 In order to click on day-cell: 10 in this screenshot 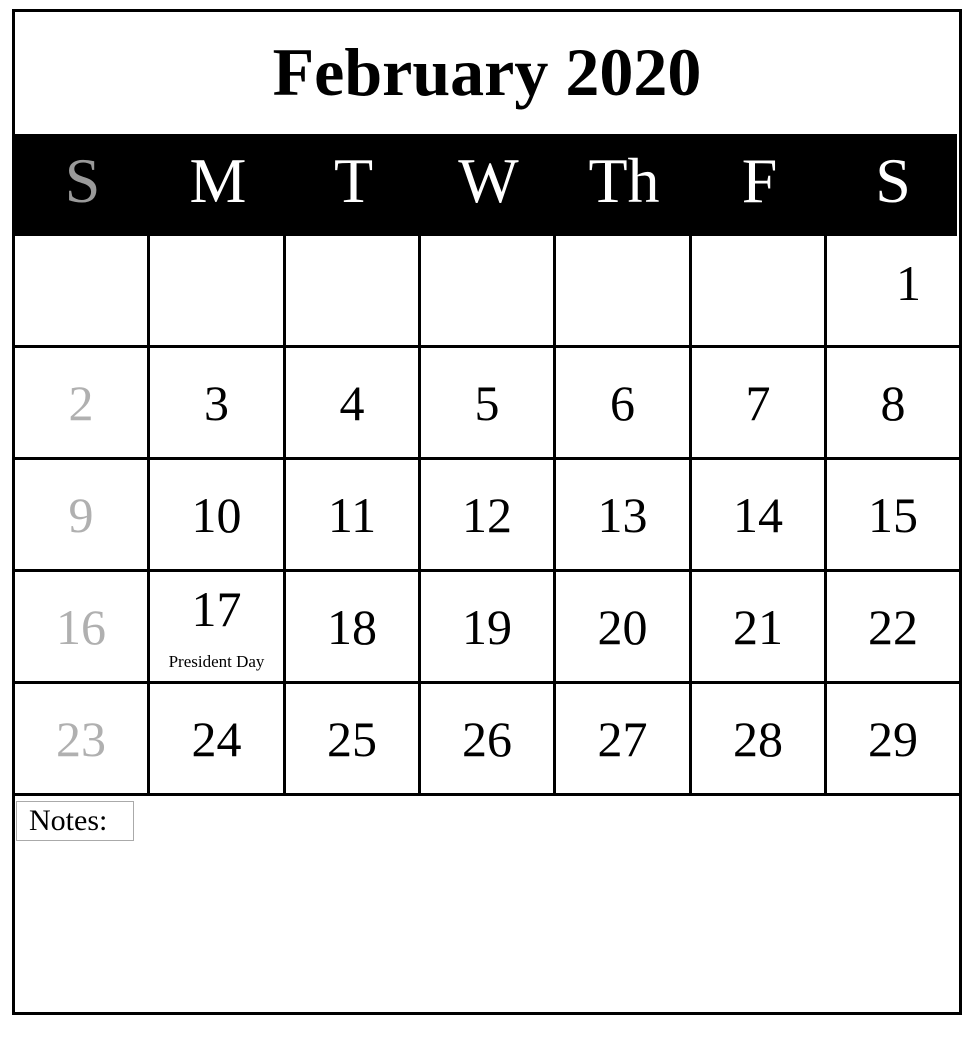, I will do `click(218, 516)`.